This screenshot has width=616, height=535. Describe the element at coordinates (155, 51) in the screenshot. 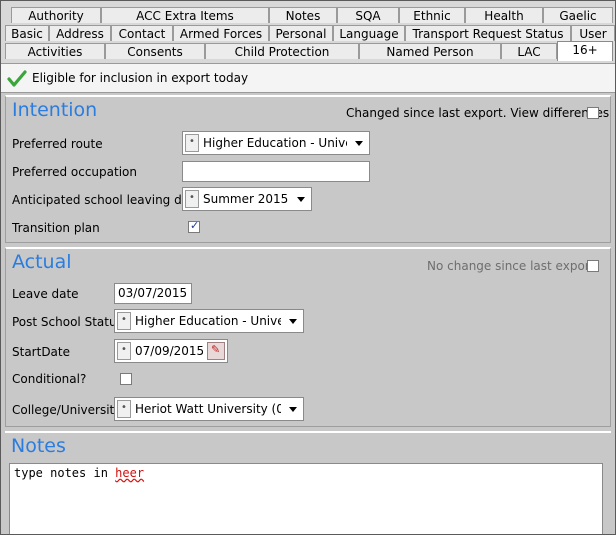

I see `tab-consents: Consents` at that location.